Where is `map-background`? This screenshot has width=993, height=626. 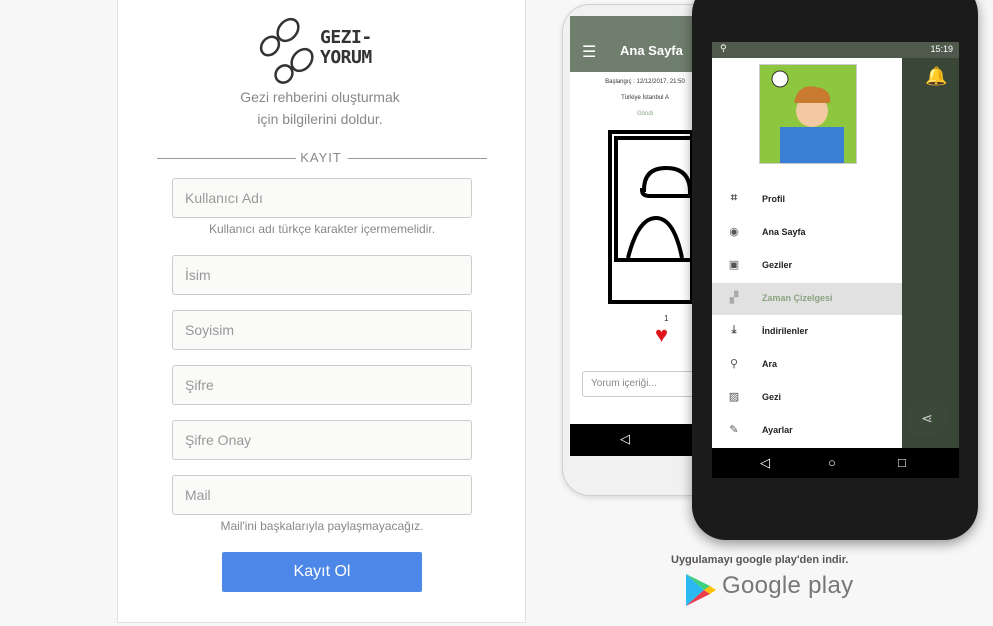 map-background is located at coordinates (930, 253).